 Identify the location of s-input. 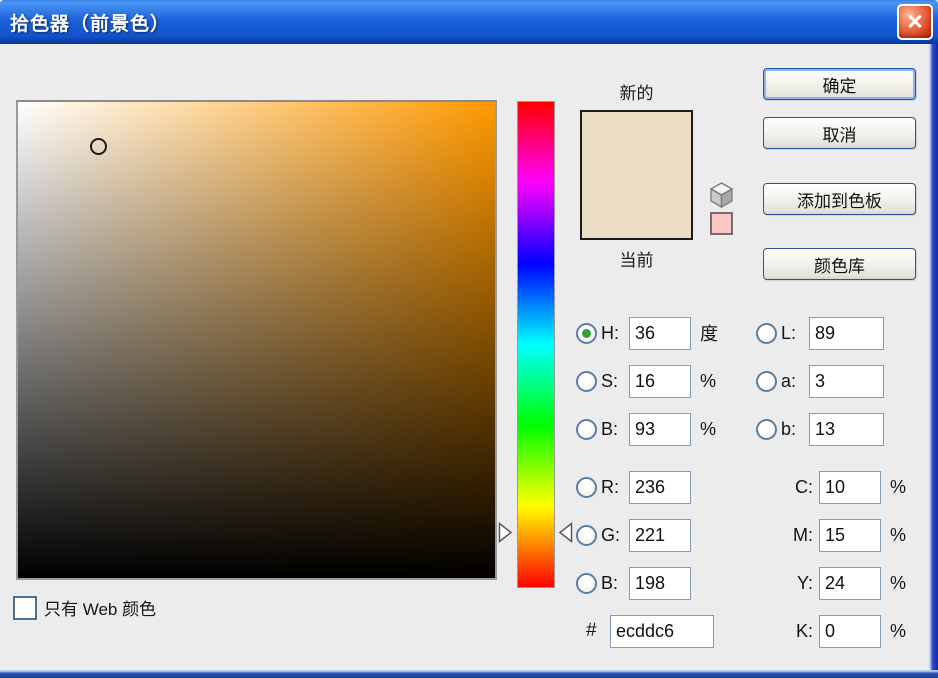
(660, 381).